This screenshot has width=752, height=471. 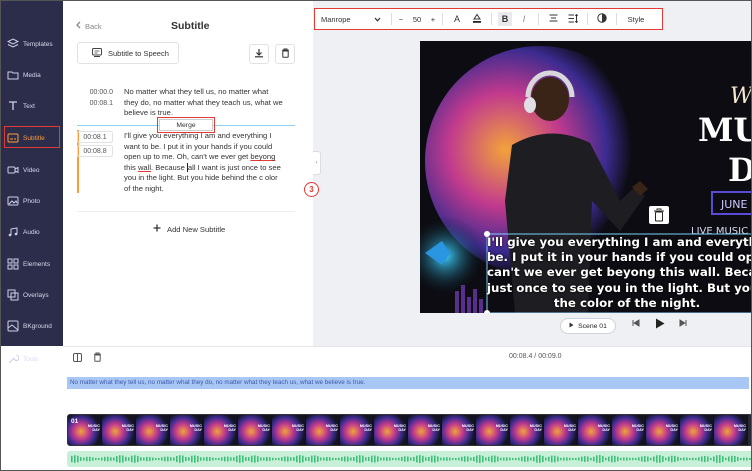 I want to click on folder-icon, so click(x=13, y=75).